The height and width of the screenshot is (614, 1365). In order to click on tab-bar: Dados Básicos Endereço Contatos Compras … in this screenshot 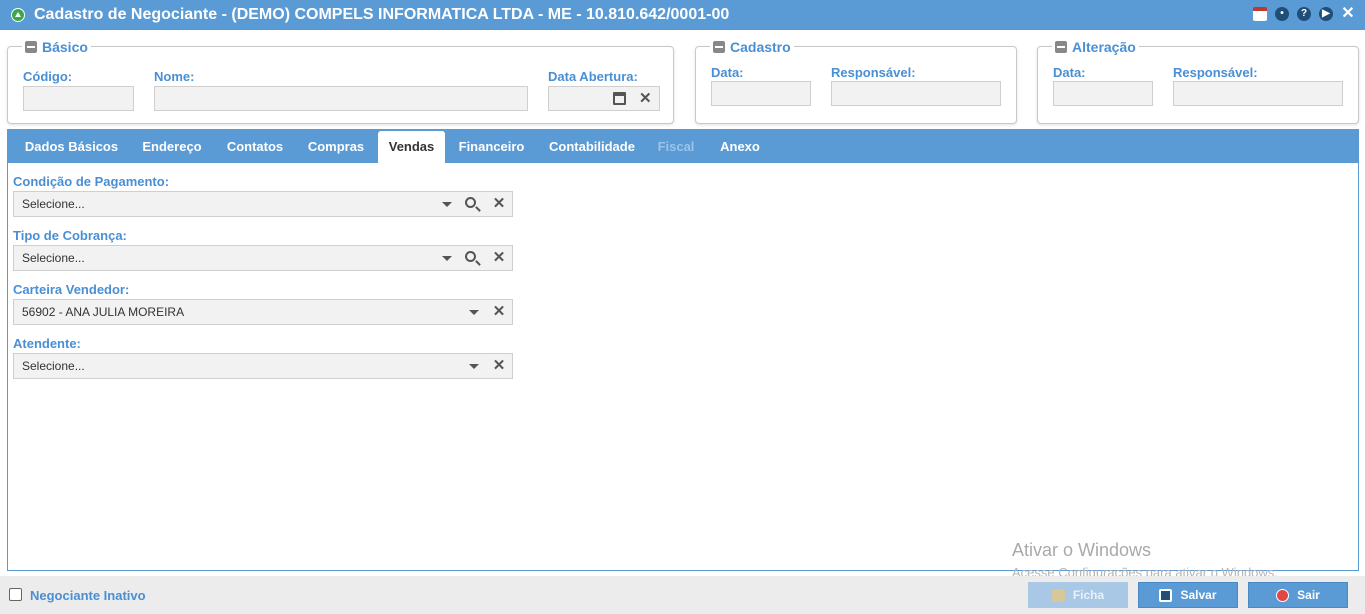, I will do `click(683, 146)`.